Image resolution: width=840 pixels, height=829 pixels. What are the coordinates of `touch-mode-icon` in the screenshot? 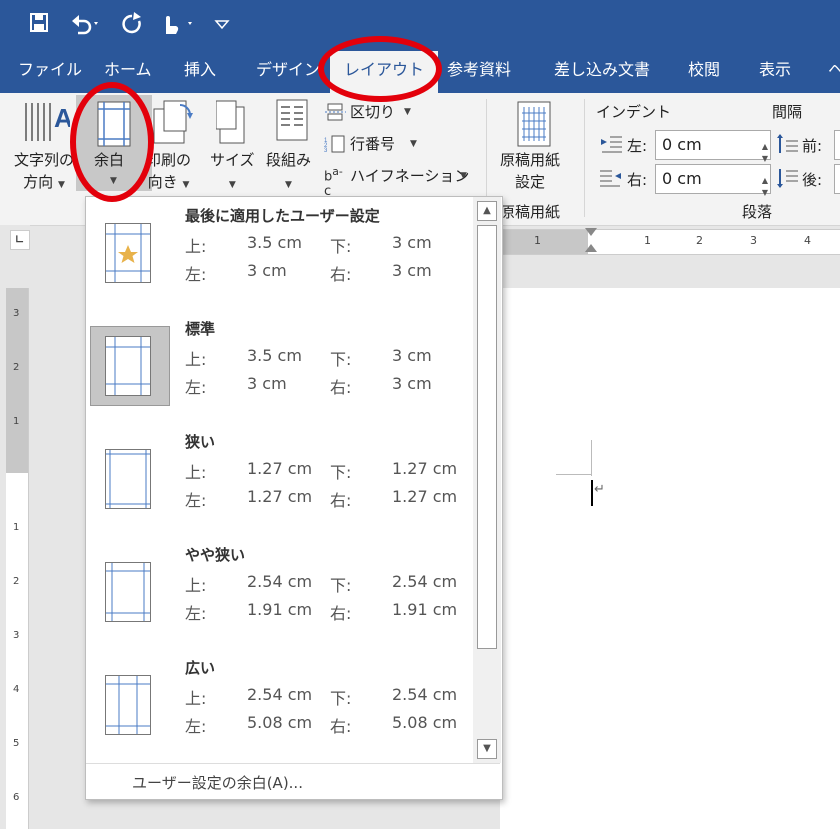 It's located at (179, 23).